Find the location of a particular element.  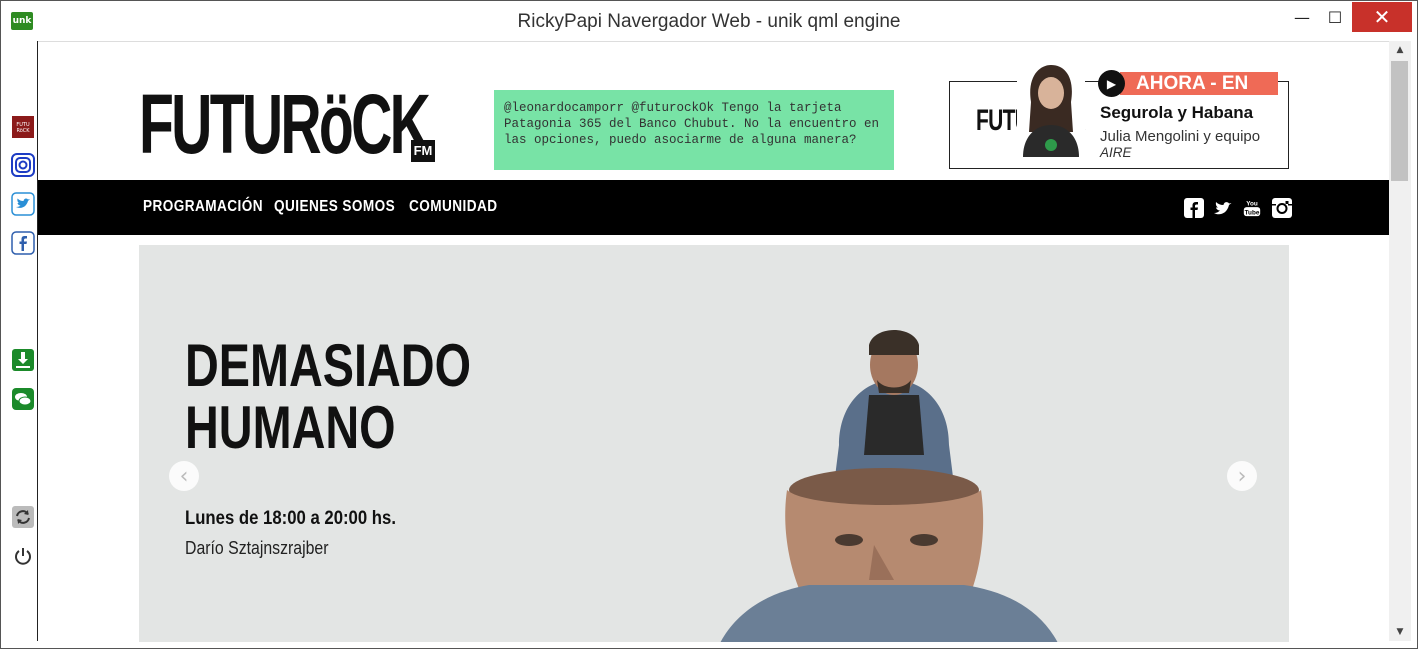

site-logo: FUTURöCK FM is located at coordinates (289, 124).